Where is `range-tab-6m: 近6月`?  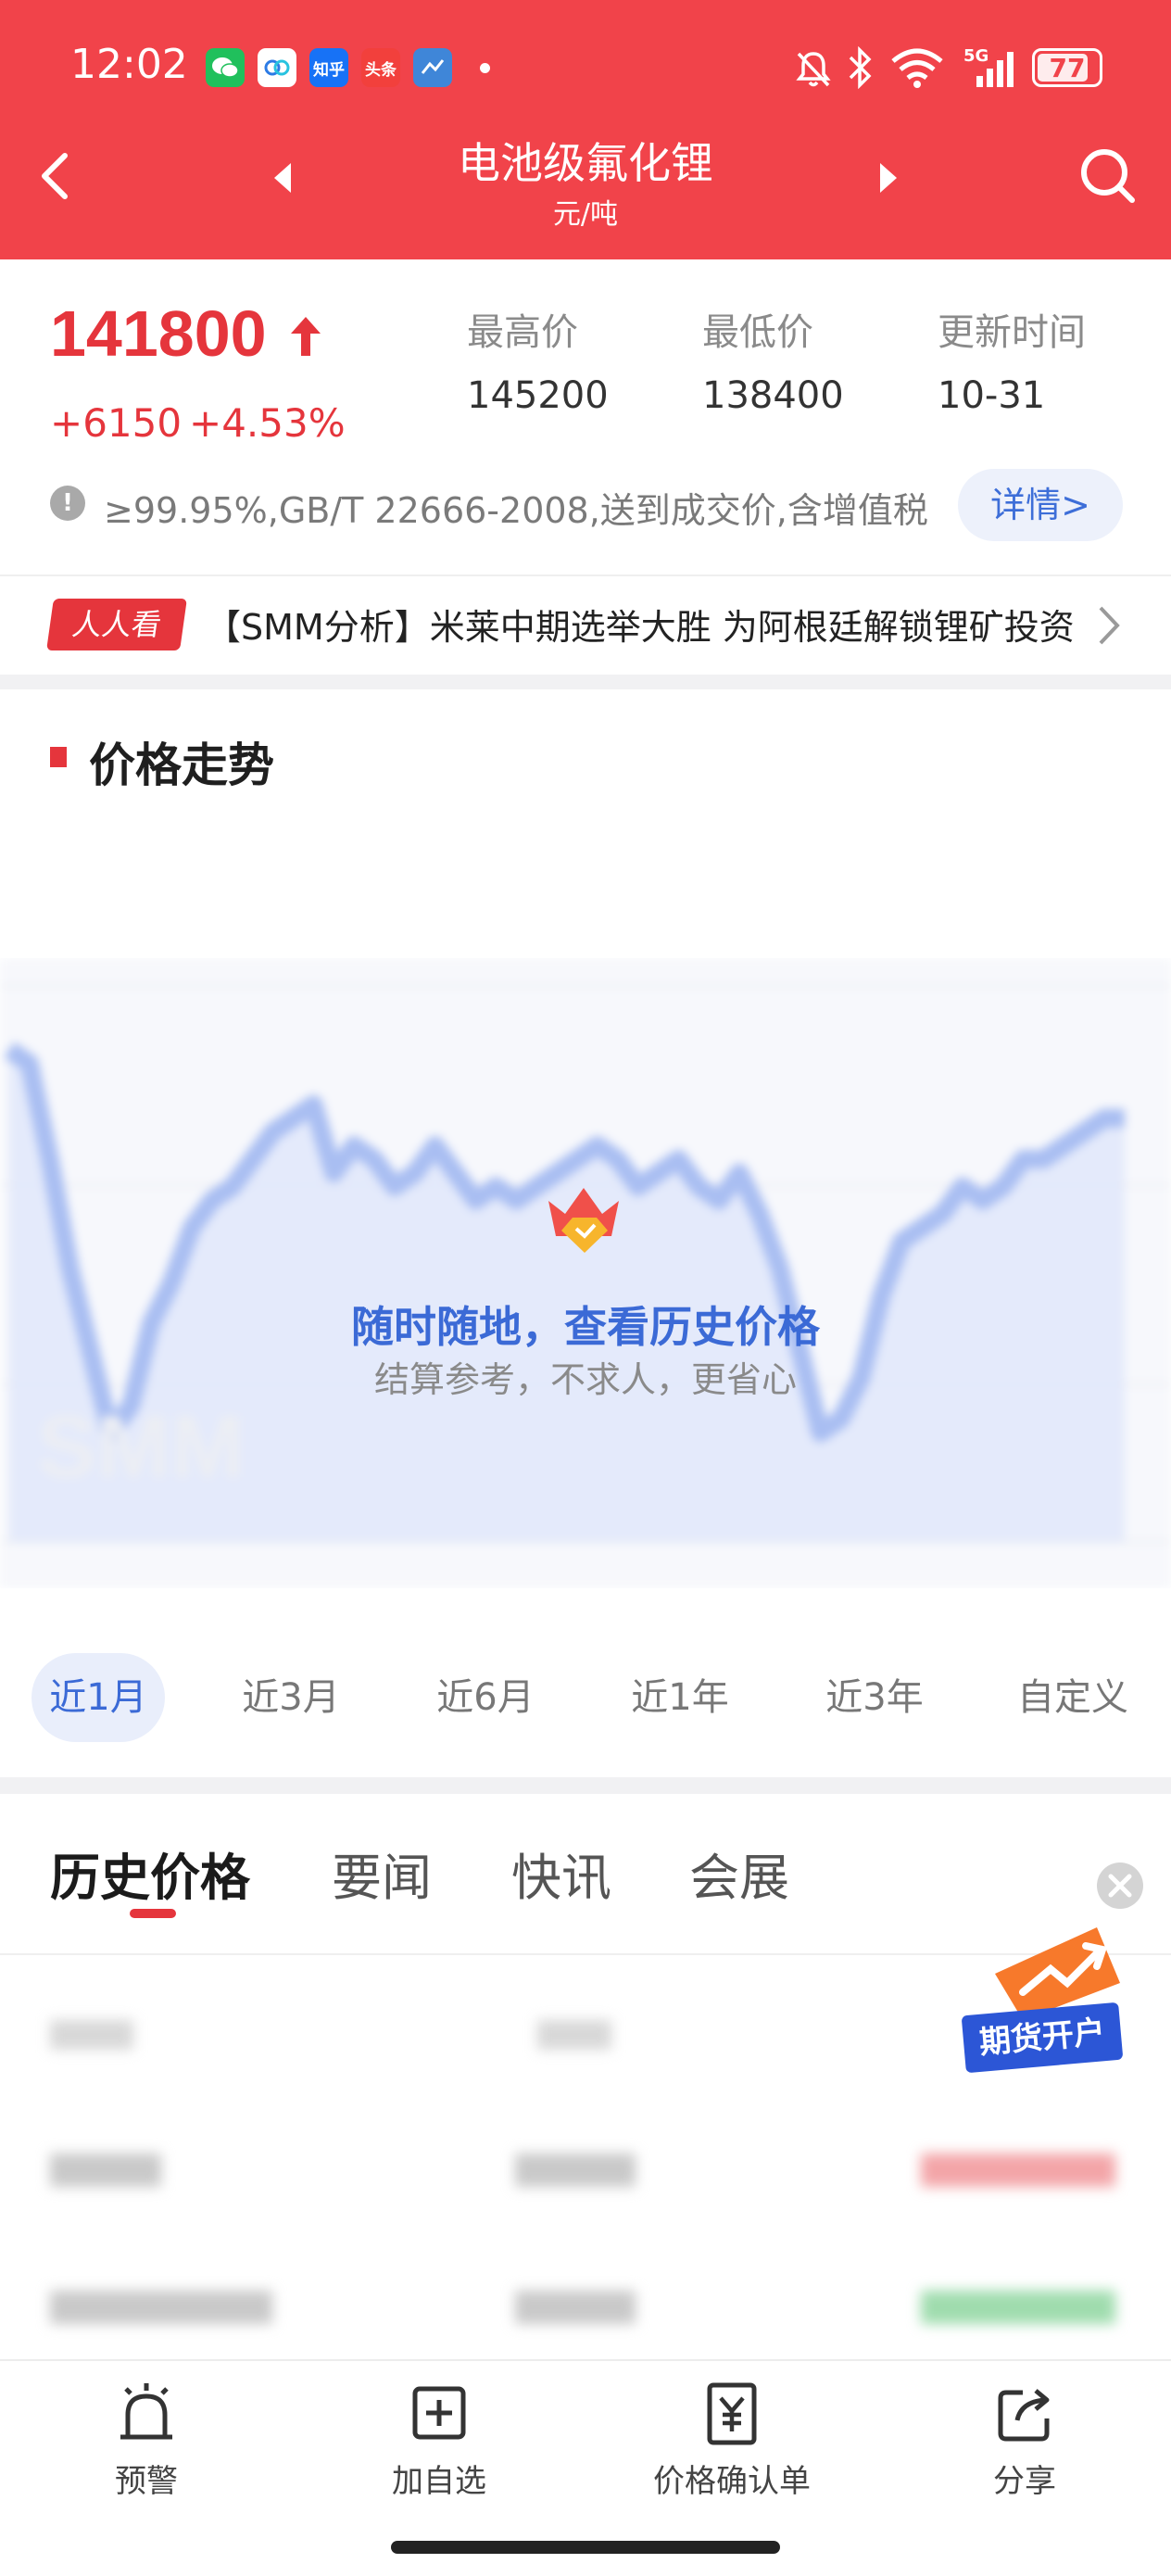
range-tab-6m: 近6月 is located at coordinates (486, 1697).